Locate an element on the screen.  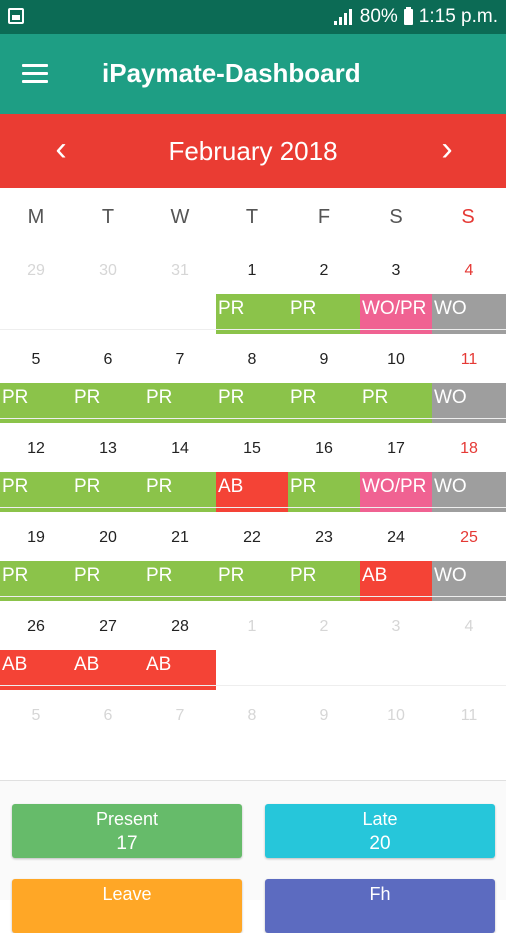
day-number: 21 is located at coordinates (180, 538).